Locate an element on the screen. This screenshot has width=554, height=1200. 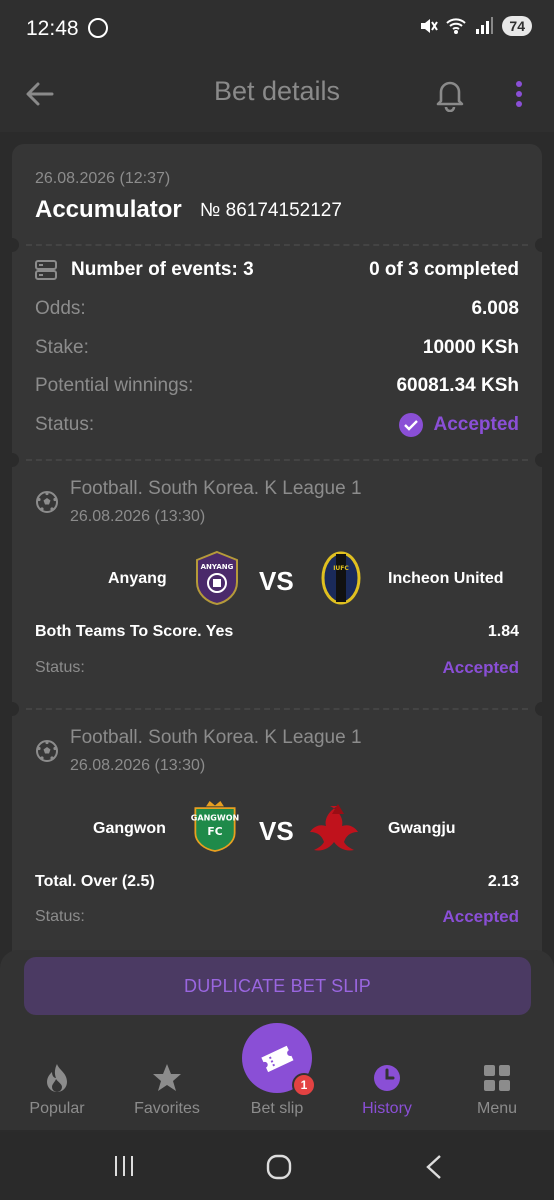
events-count: Number of events: 3 is located at coordinates (162, 269).